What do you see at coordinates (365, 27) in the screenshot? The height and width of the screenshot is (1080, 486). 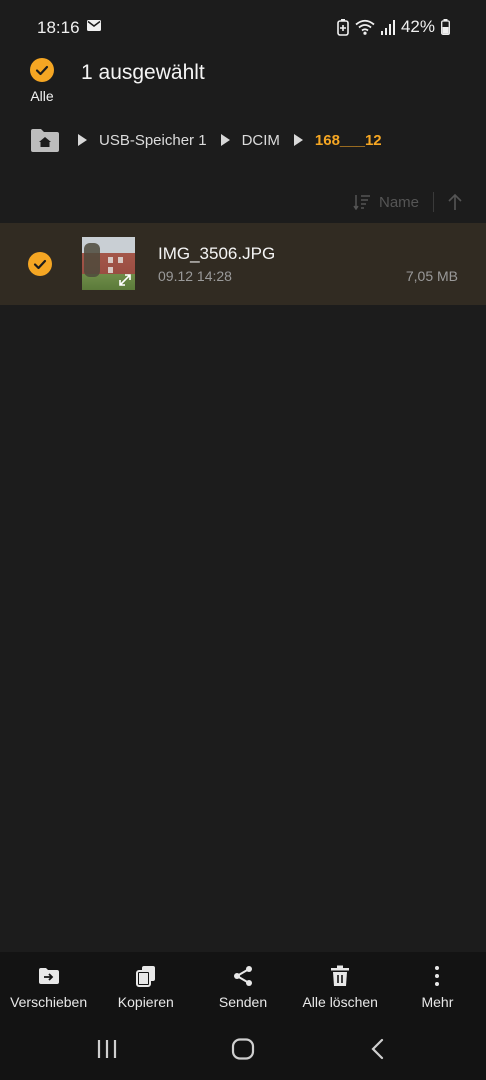 I see `wifi-icon` at bounding box center [365, 27].